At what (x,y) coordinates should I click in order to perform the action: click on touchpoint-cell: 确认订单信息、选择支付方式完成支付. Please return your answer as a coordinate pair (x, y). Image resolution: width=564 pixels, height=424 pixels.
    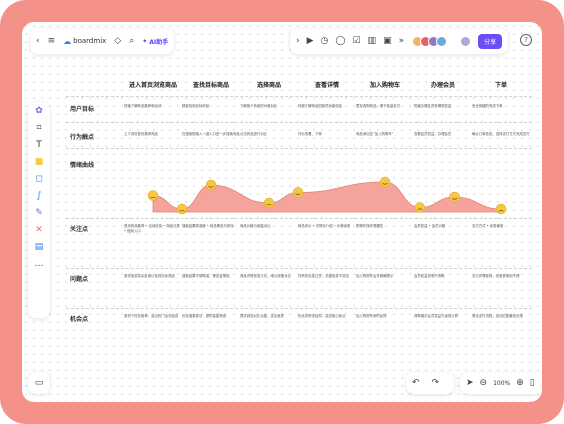
    Looking at the image, I should click on (501, 134).